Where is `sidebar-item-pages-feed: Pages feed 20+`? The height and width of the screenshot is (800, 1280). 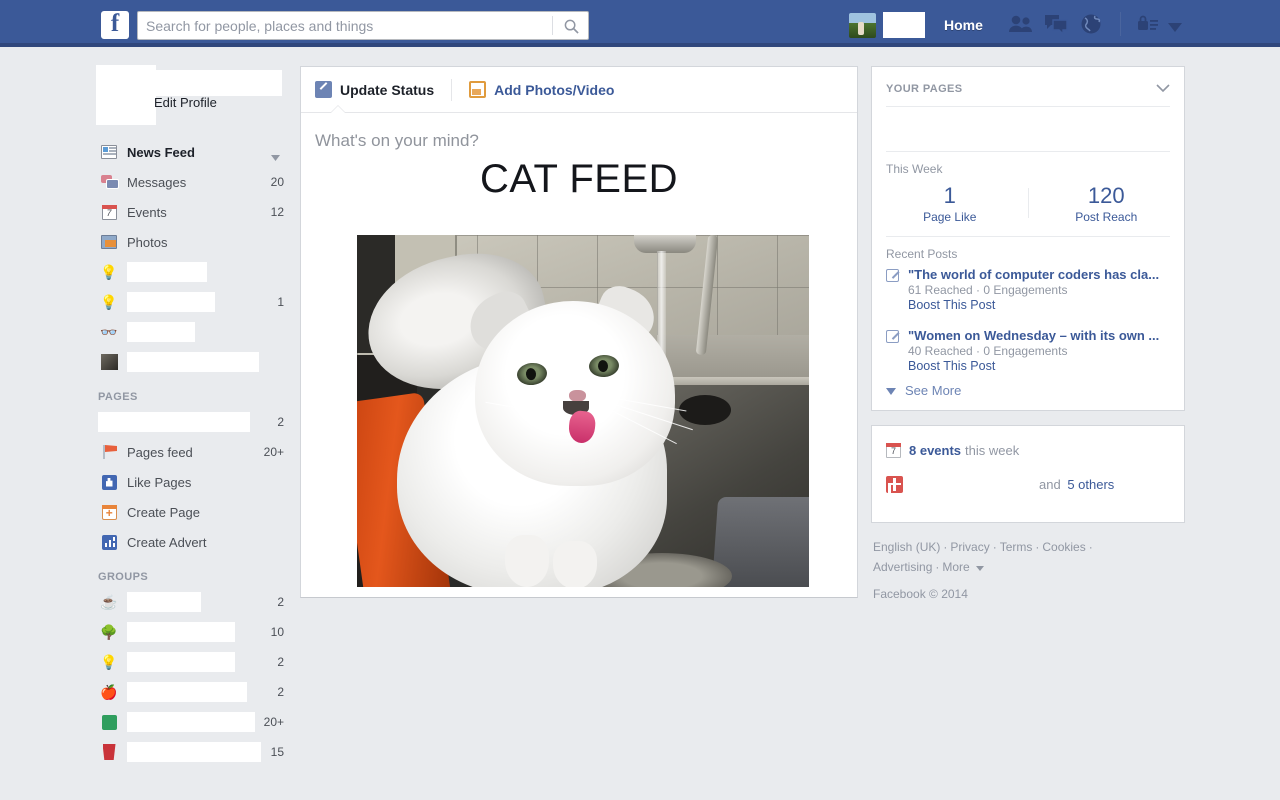 sidebar-item-pages-feed: Pages feed 20+ is located at coordinates (191, 452).